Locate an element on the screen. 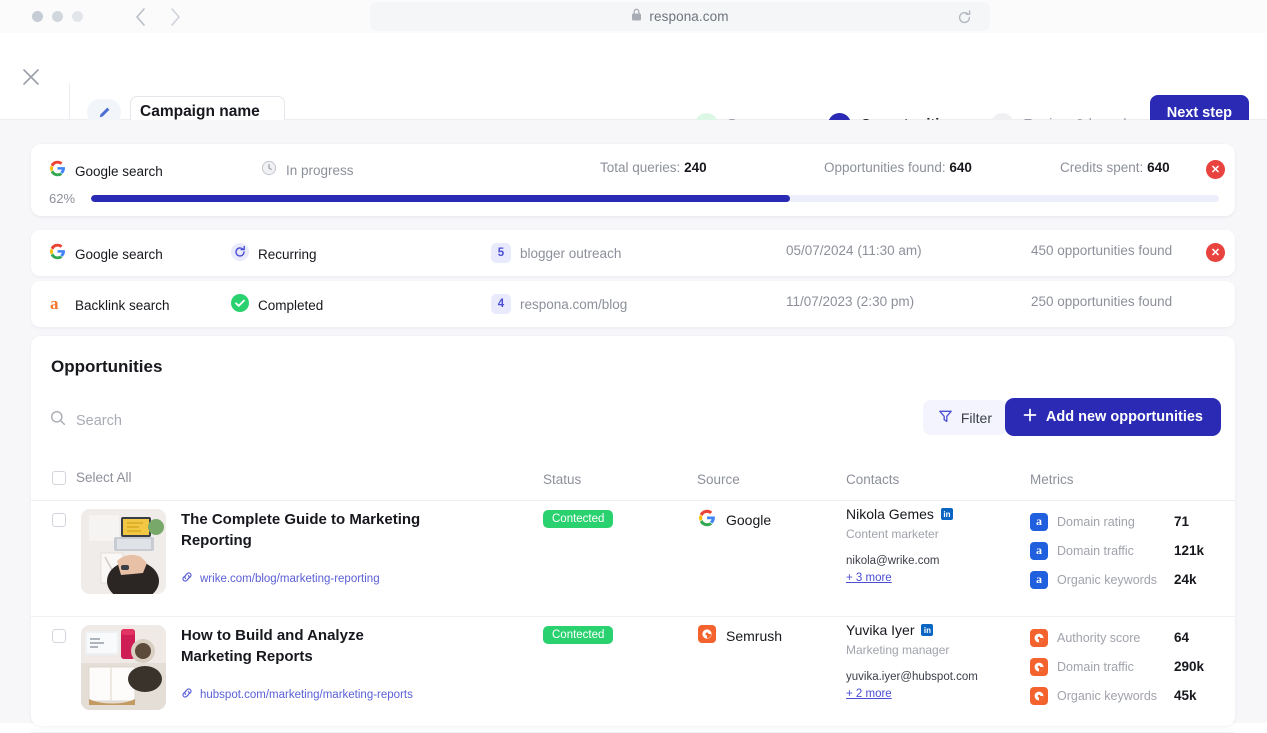 Image resolution: width=1267 pixels, height=733 pixels. metric-row: Domain traffic 290k is located at coordinates (1117, 666).